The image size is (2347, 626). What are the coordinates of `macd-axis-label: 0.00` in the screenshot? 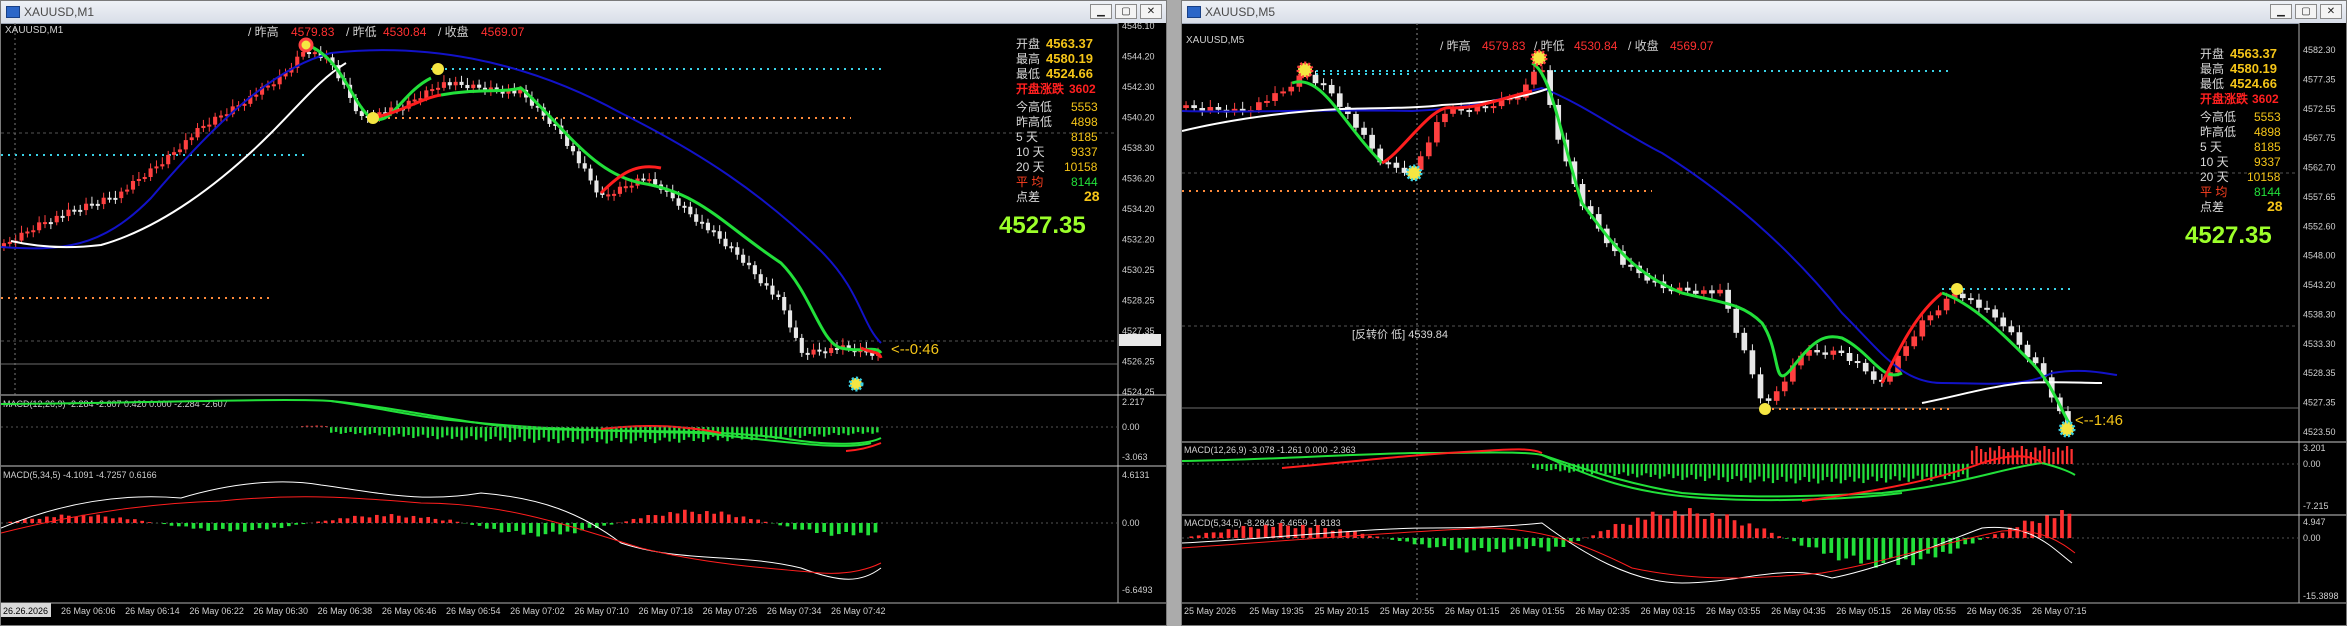 It's located at (2312, 464).